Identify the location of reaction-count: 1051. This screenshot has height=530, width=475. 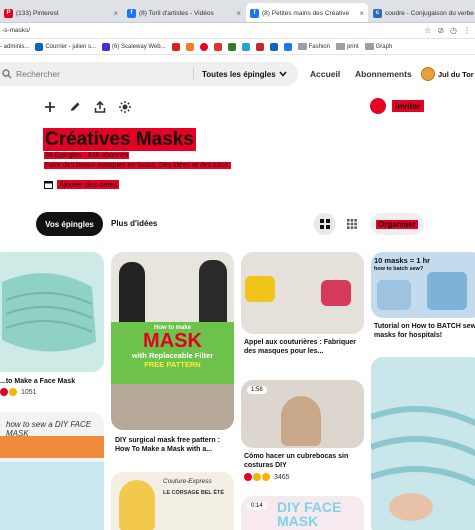
(29, 392).